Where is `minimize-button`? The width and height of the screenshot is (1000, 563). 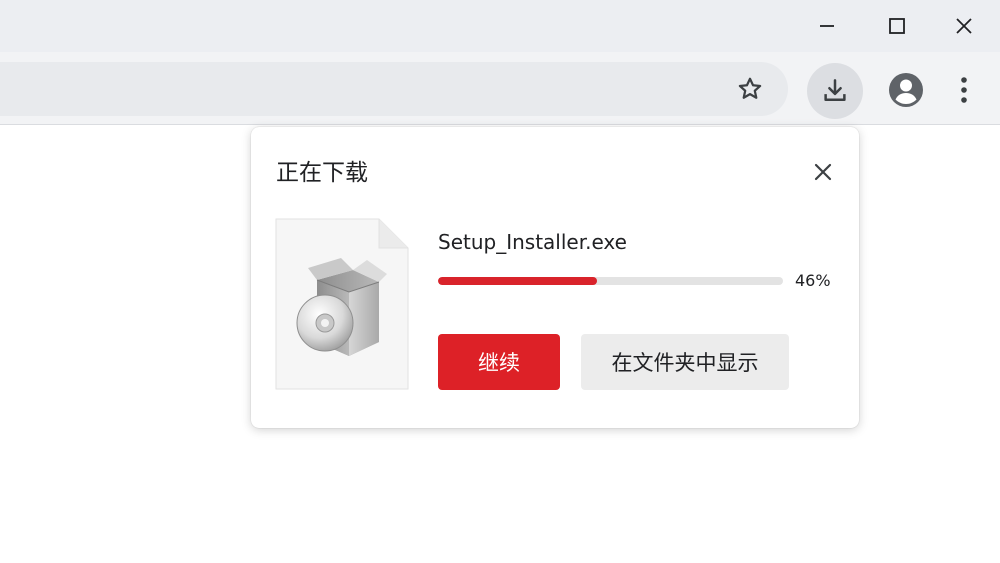
minimize-button is located at coordinates (827, 26).